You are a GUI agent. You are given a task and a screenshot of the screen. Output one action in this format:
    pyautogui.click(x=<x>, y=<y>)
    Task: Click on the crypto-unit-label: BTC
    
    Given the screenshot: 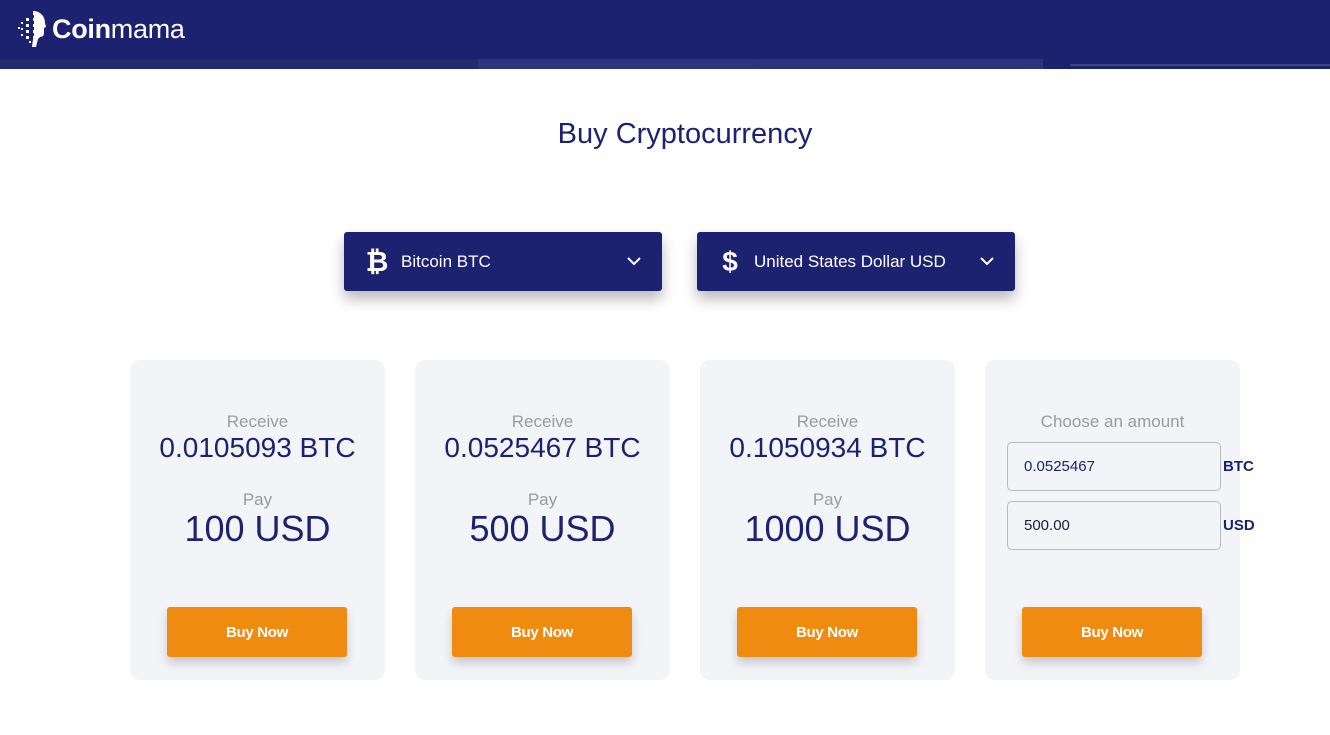 What is the action you would take?
    pyautogui.click(x=1238, y=466)
    